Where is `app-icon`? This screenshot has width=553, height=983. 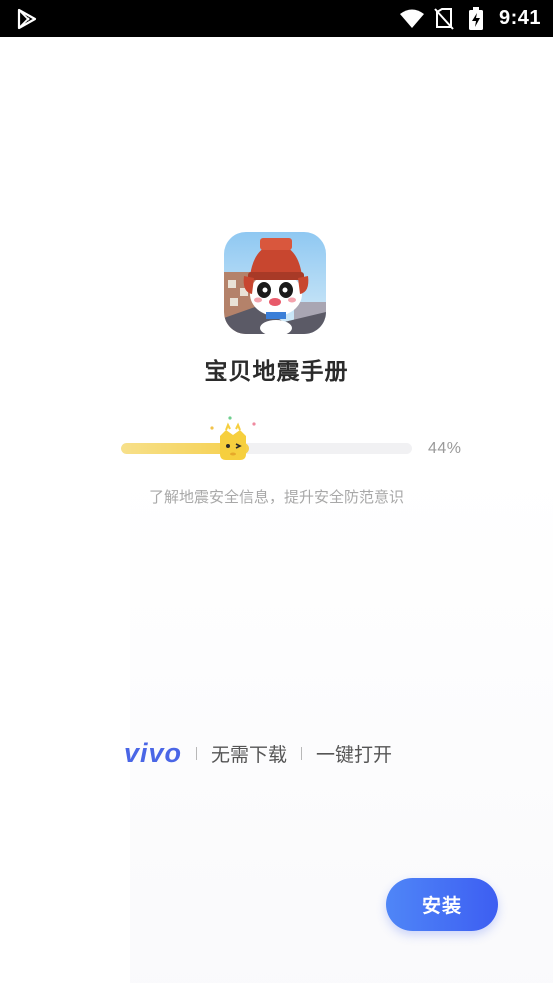
app-icon is located at coordinates (275, 283).